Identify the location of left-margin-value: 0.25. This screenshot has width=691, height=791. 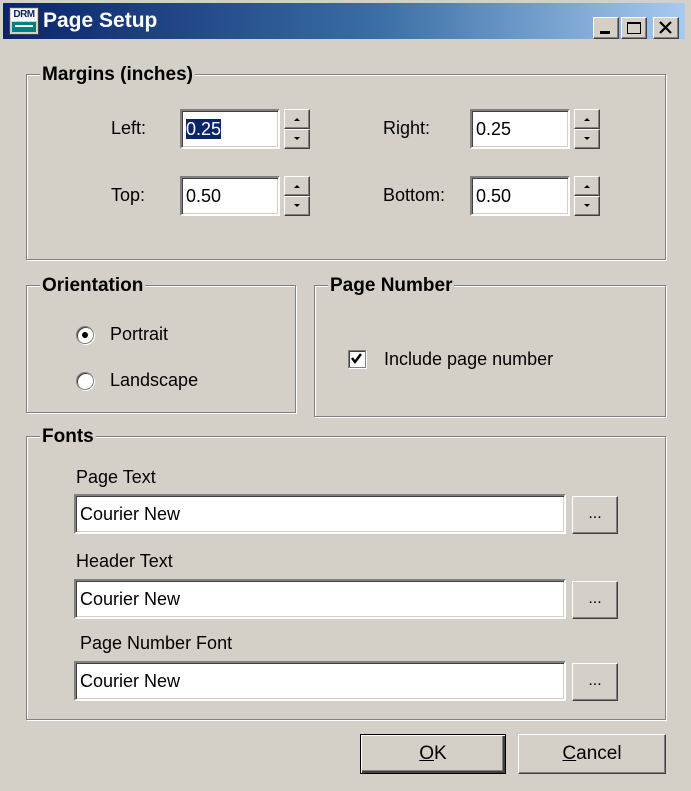
(204, 129).